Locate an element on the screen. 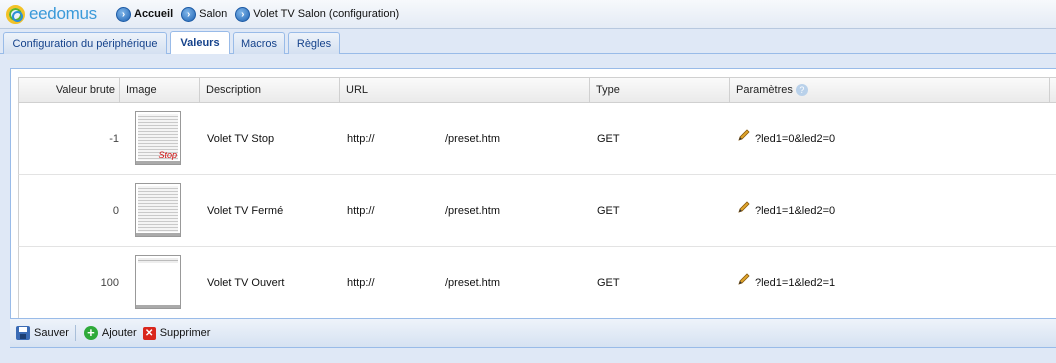  column-header-label: Paramètres is located at coordinates (764, 90).